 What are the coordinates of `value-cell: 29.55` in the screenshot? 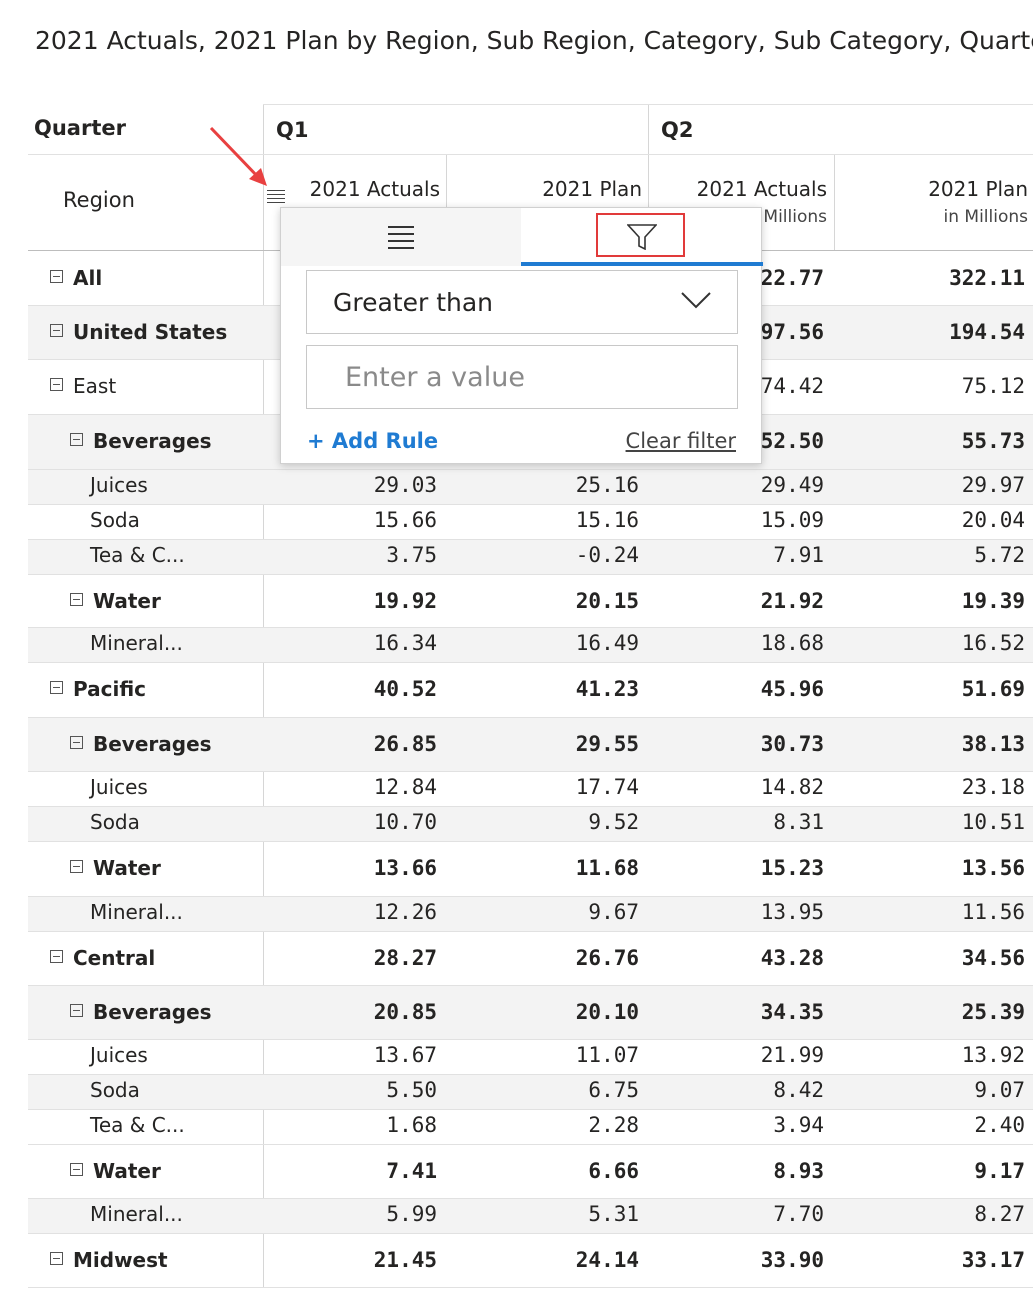 It's located at (607, 744).